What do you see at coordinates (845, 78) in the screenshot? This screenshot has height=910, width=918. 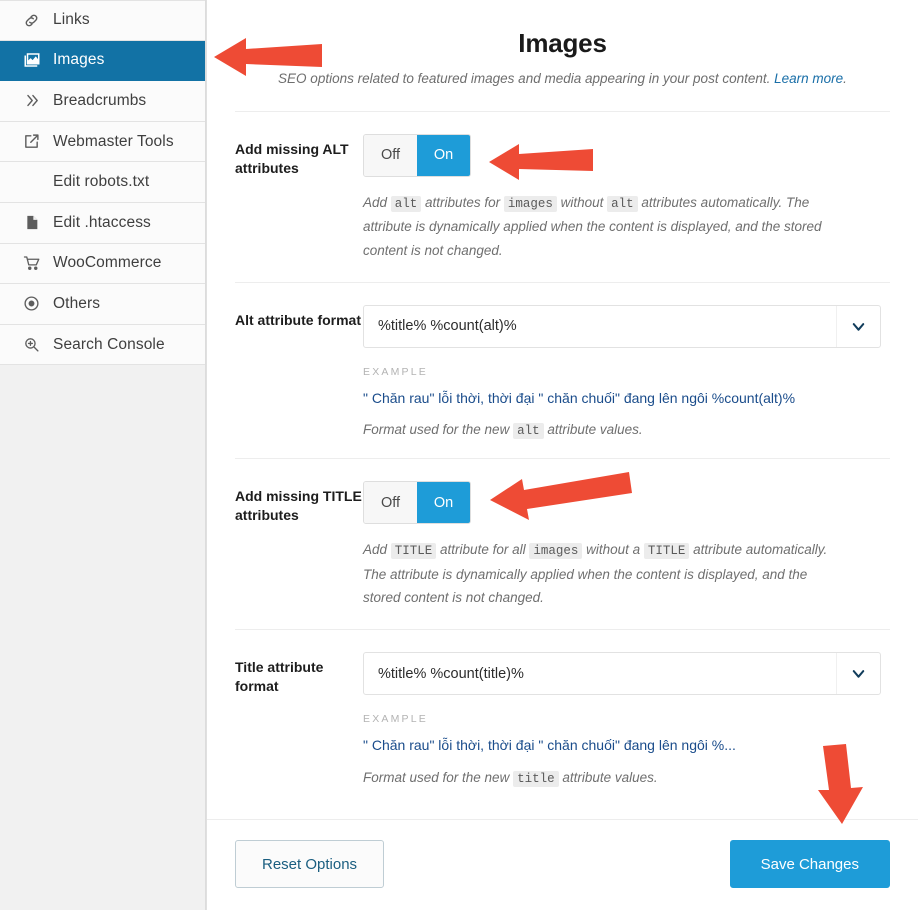 I see `subtitle-period: .` at bounding box center [845, 78].